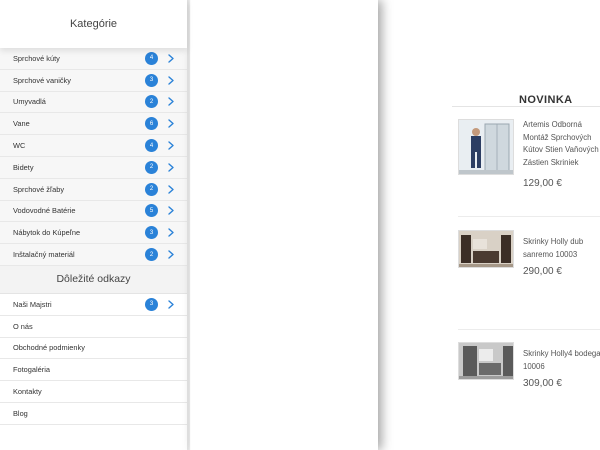  Describe the element at coordinates (49, 348) in the screenshot. I see `item-label: Obchodné podmienky` at that location.